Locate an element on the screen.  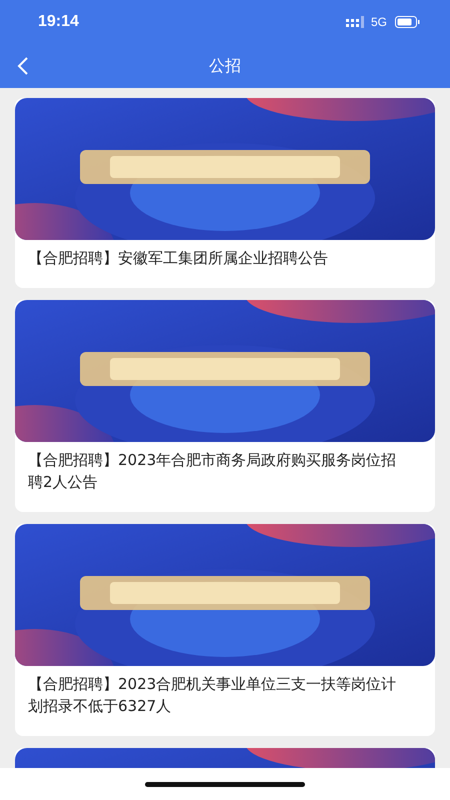
status-time: 19:14 is located at coordinates (59, 22).